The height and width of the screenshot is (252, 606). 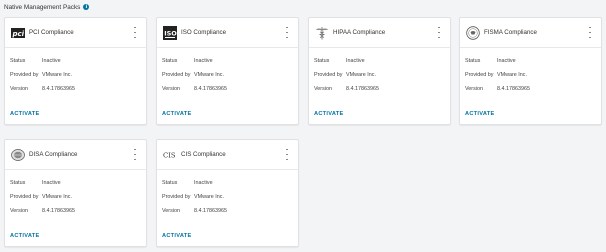 I want to click on svg-text: CIS, so click(x=169, y=155).